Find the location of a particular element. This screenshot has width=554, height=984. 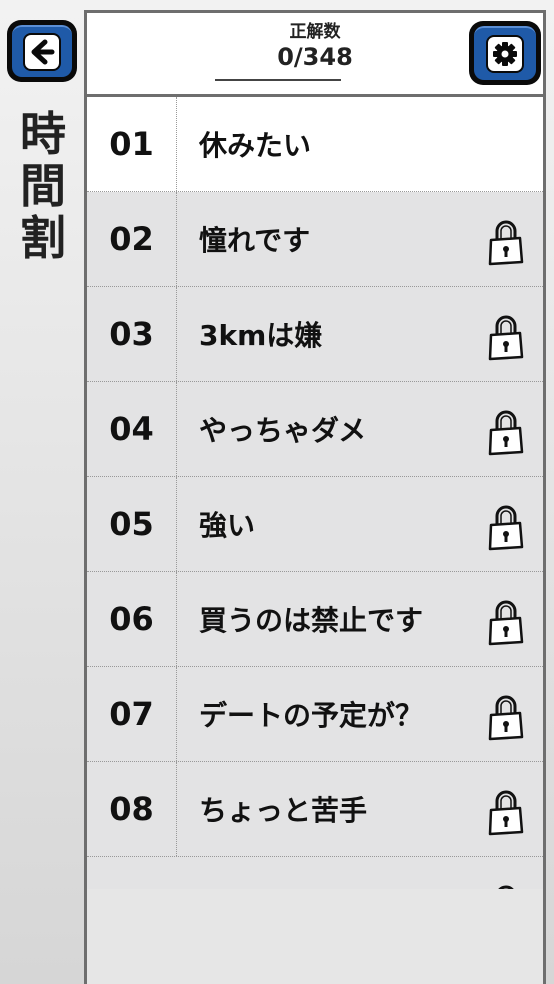

list-item: 07 デートの予定が？ is located at coordinates (315, 714).